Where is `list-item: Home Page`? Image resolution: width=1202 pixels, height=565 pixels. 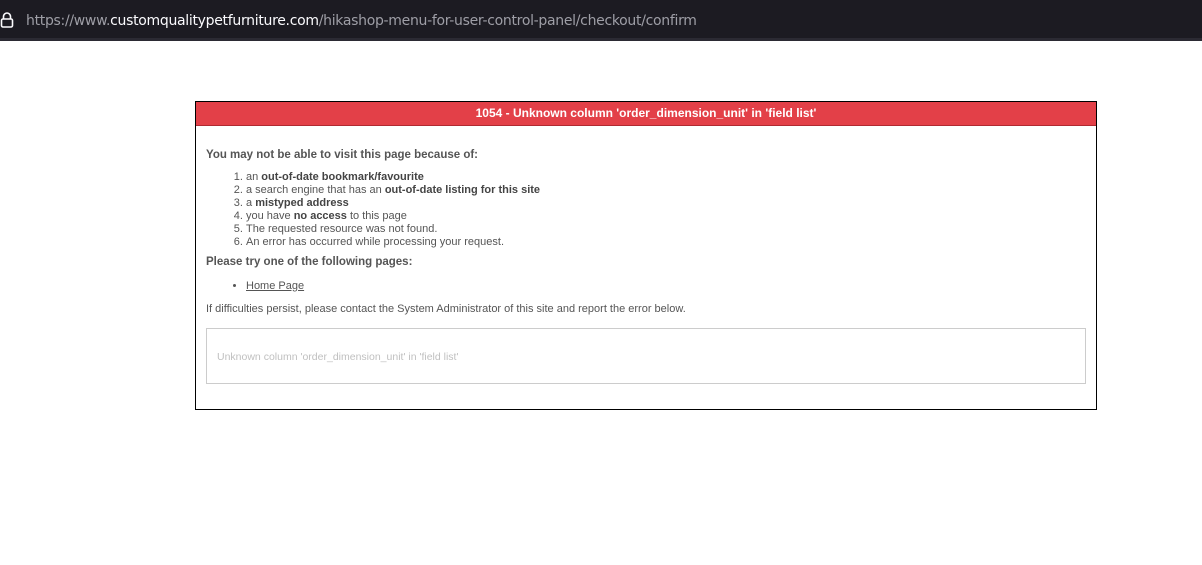 list-item: Home Page is located at coordinates (666, 286).